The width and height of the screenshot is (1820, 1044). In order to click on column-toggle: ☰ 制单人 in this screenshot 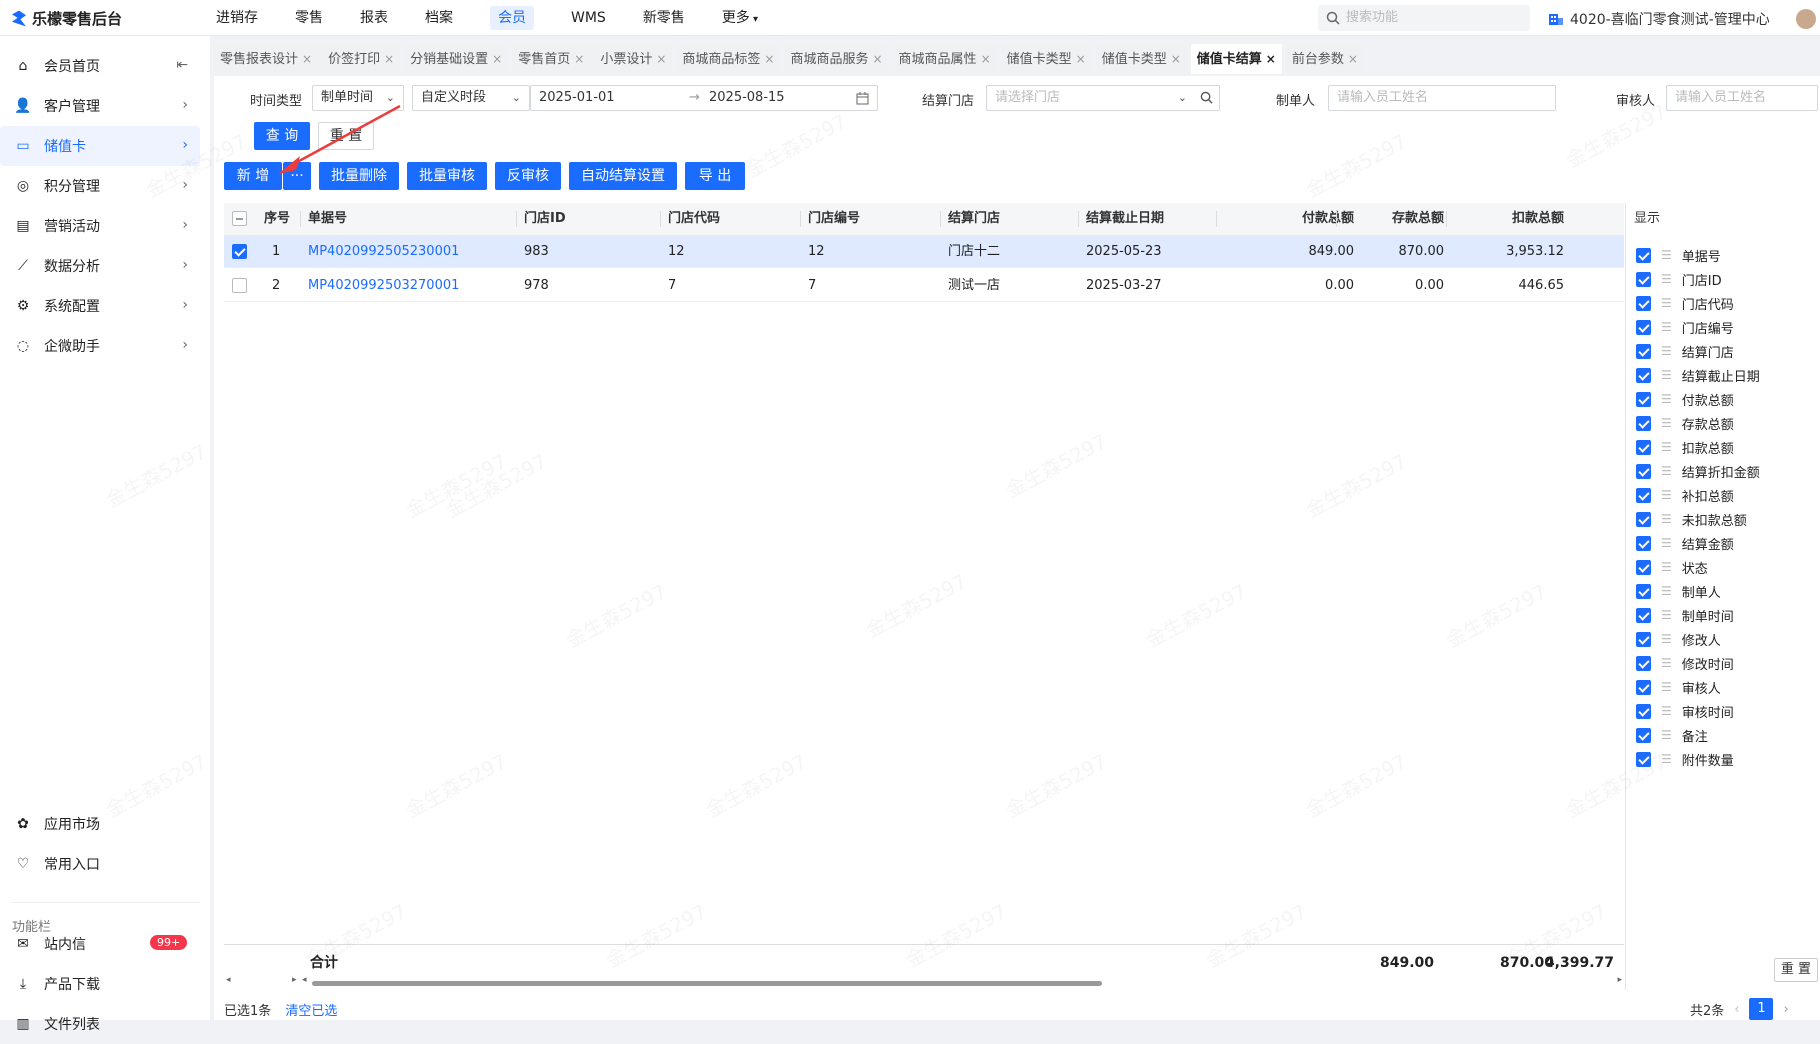, I will do `click(1678, 591)`.